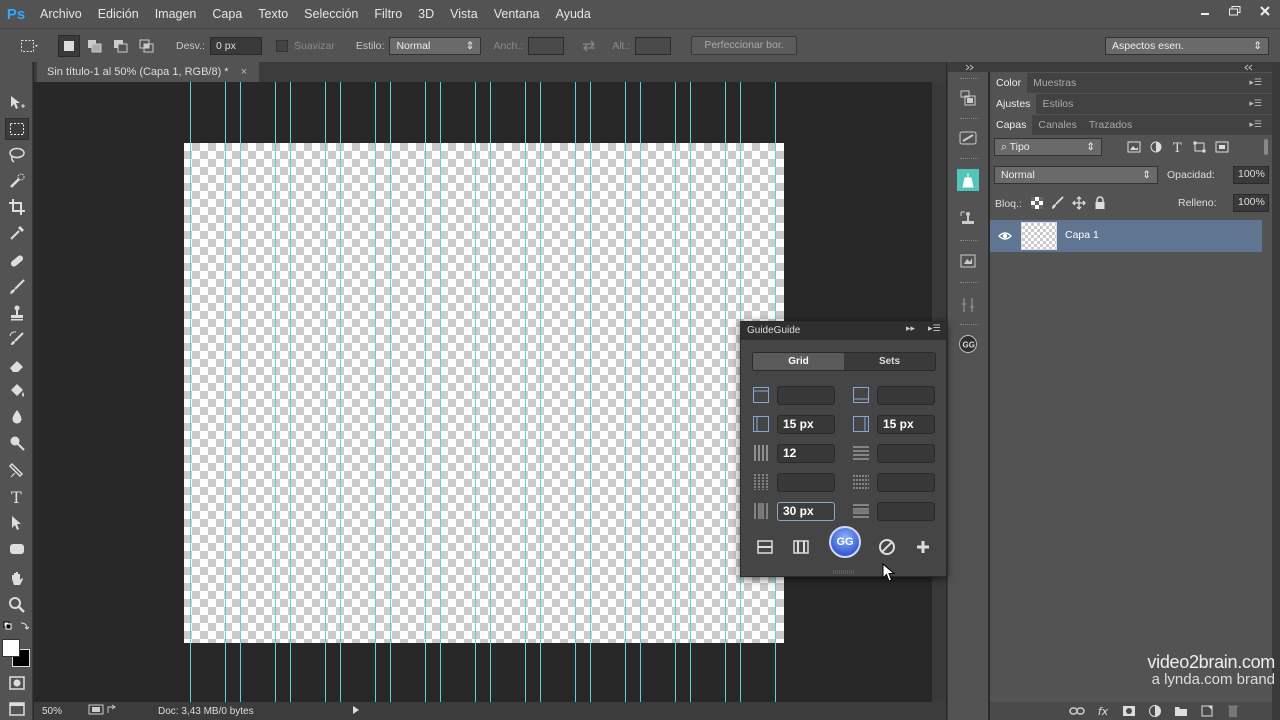  I want to click on menu-filtro: Filtro, so click(388, 14).